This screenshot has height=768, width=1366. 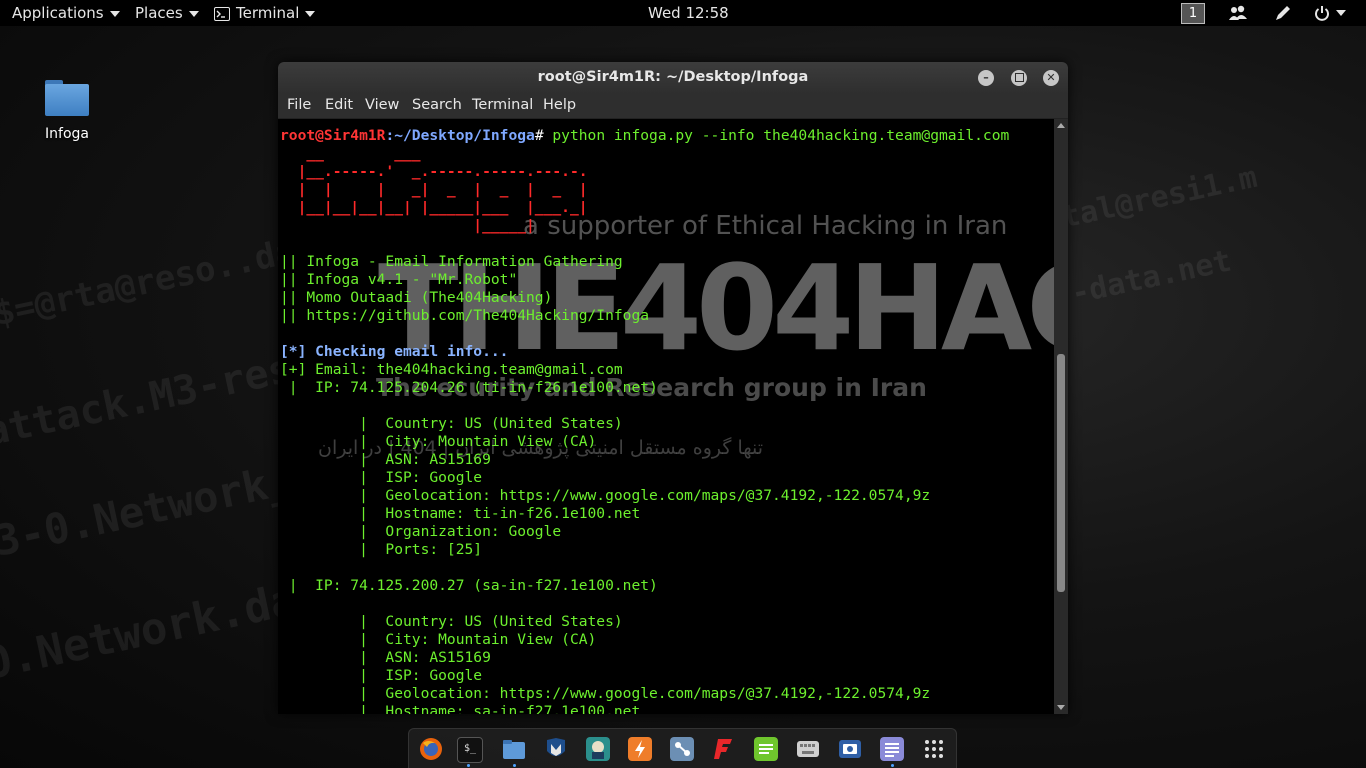 What do you see at coordinates (934, 749) in the screenshot?
I see `show-apps-icon` at bounding box center [934, 749].